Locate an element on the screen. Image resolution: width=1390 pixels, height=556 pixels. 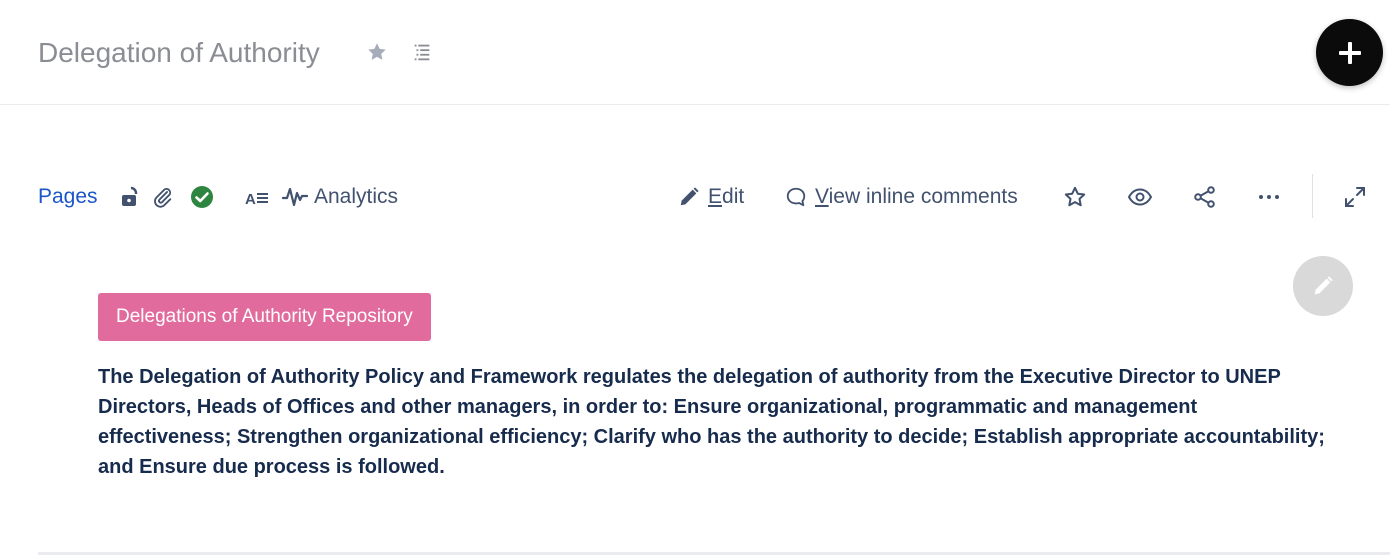
toolbar-divider is located at coordinates (1312, 196).